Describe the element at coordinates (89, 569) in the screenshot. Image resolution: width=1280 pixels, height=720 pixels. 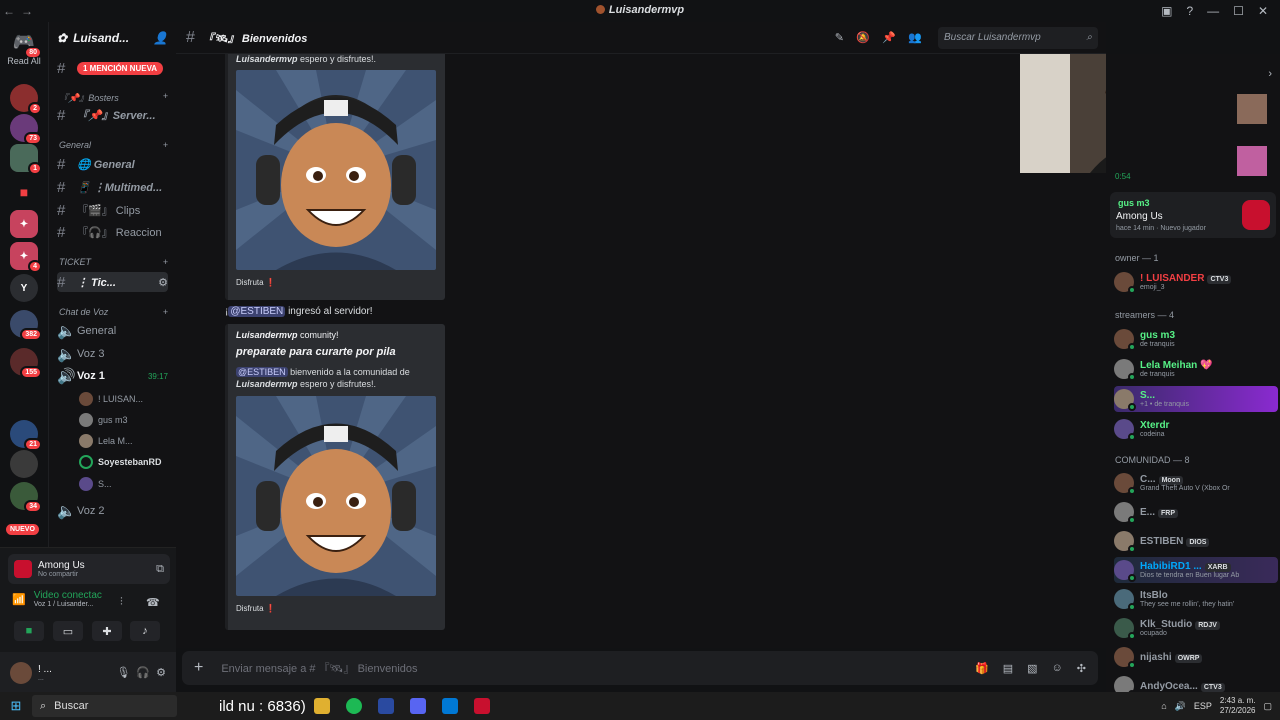
I see `activity-card: Among Us No compartir ⧉` at that location.